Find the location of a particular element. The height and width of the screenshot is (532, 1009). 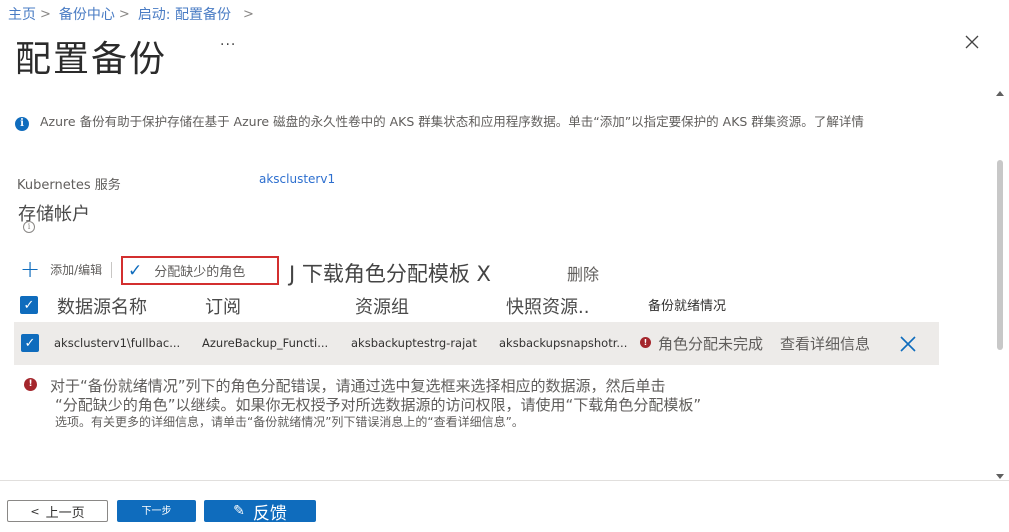

previous-label: 上一页 is located at coordinates (65, 513).